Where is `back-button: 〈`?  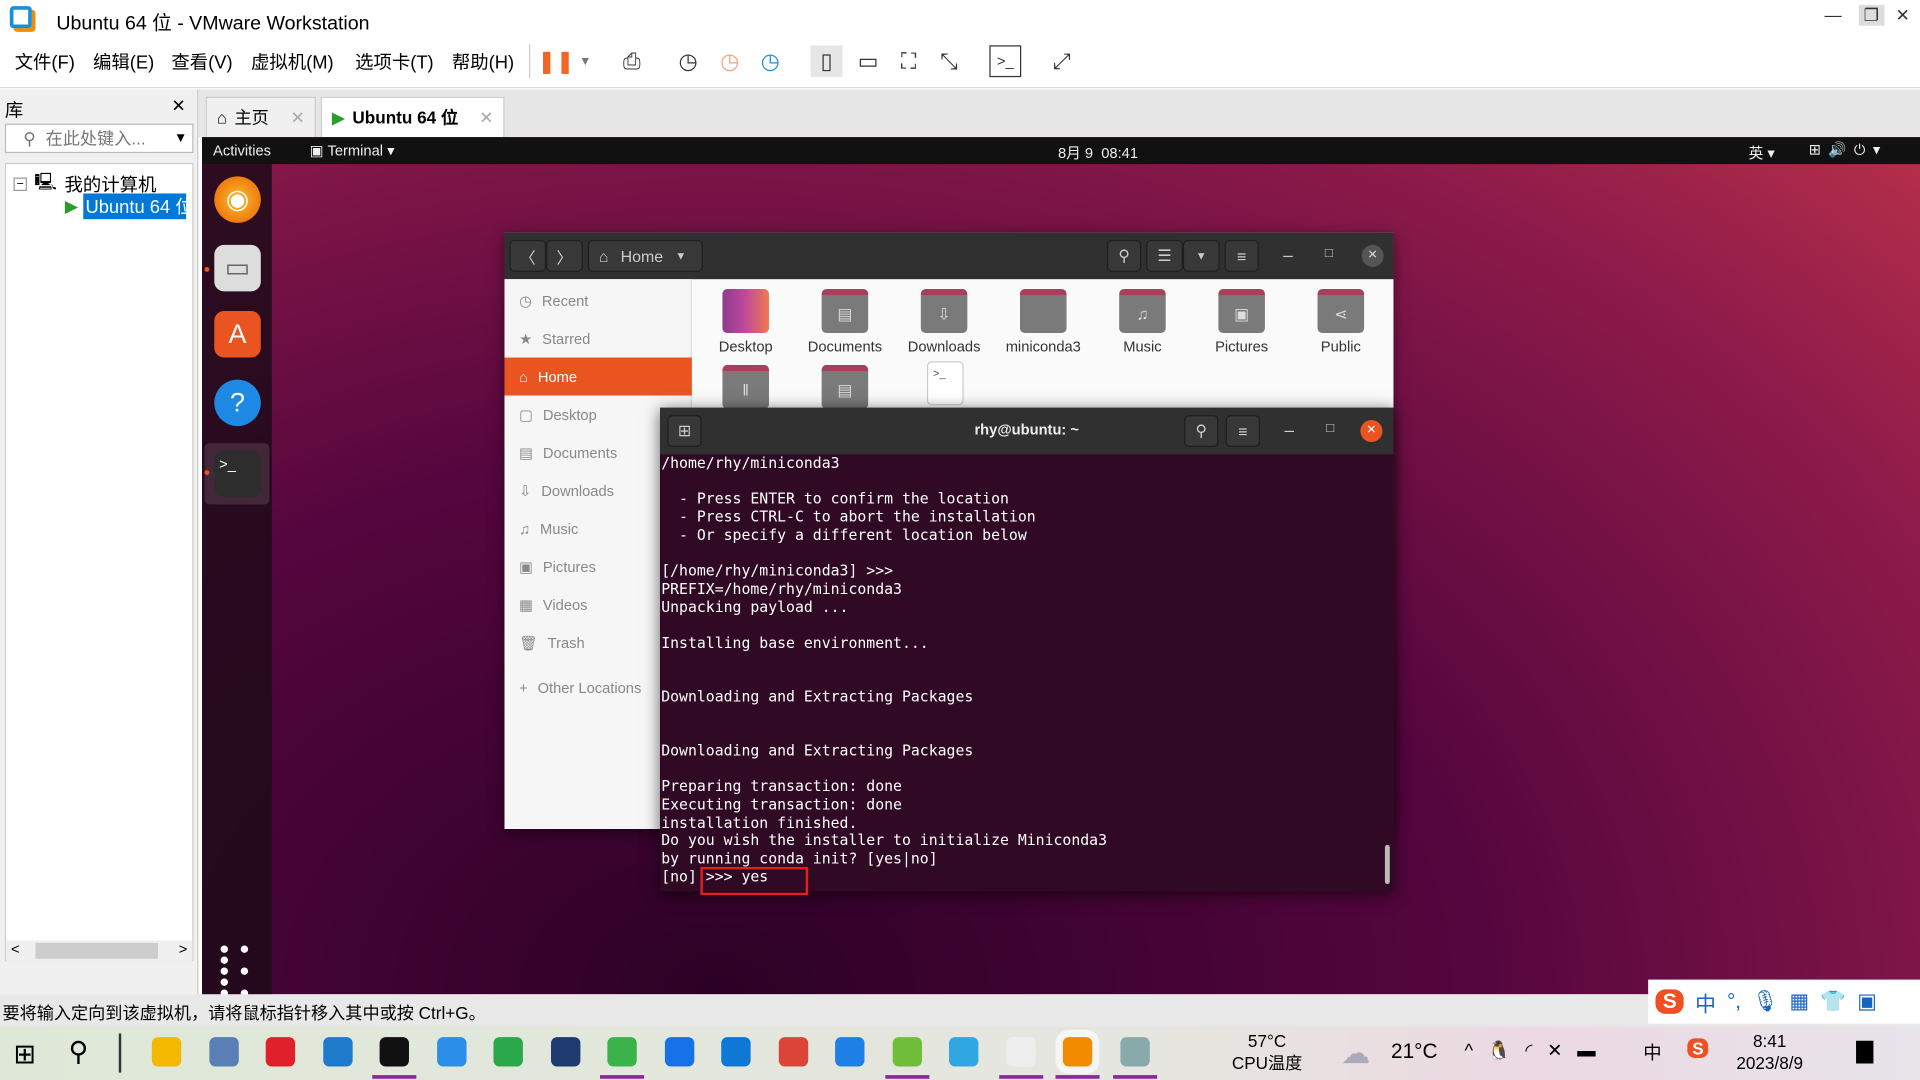
back-button: 〈 is located at coordinates (528, 256).